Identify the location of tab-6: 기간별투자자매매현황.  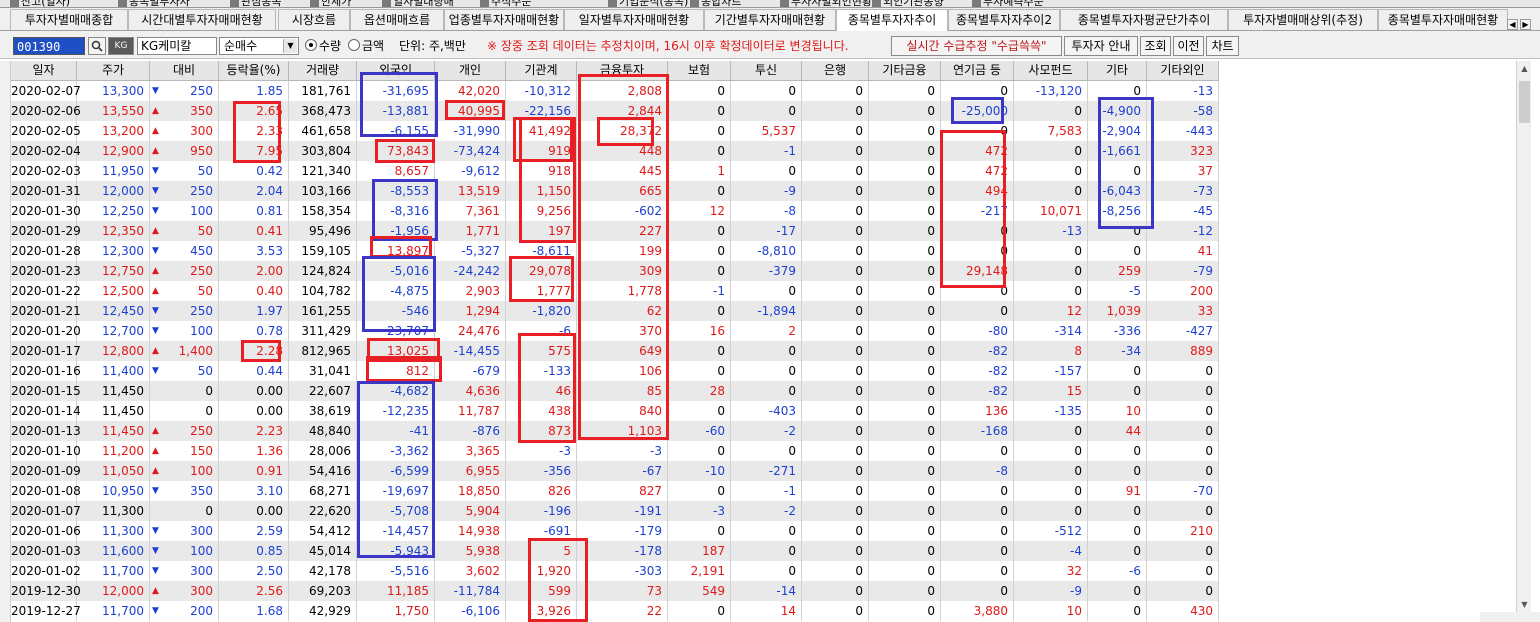
(770, 19).